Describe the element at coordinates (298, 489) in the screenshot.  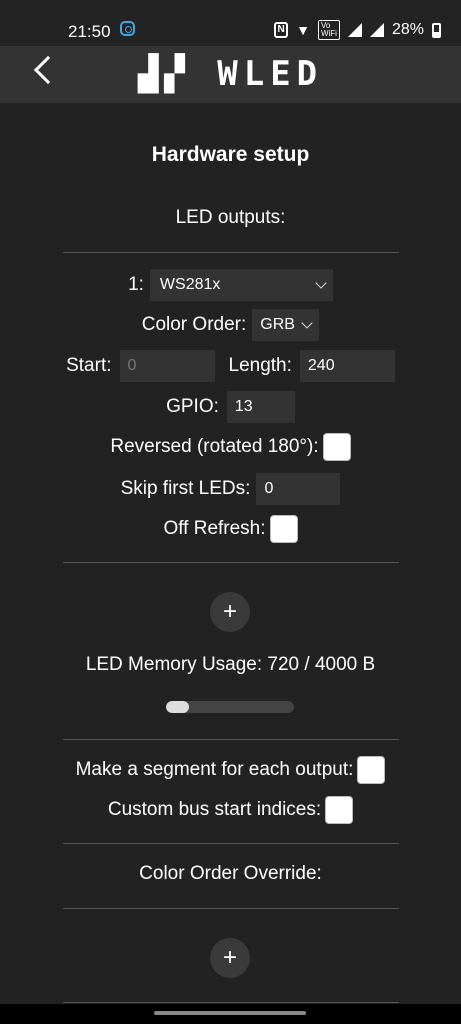
I see `skip-leds-input` at that location.